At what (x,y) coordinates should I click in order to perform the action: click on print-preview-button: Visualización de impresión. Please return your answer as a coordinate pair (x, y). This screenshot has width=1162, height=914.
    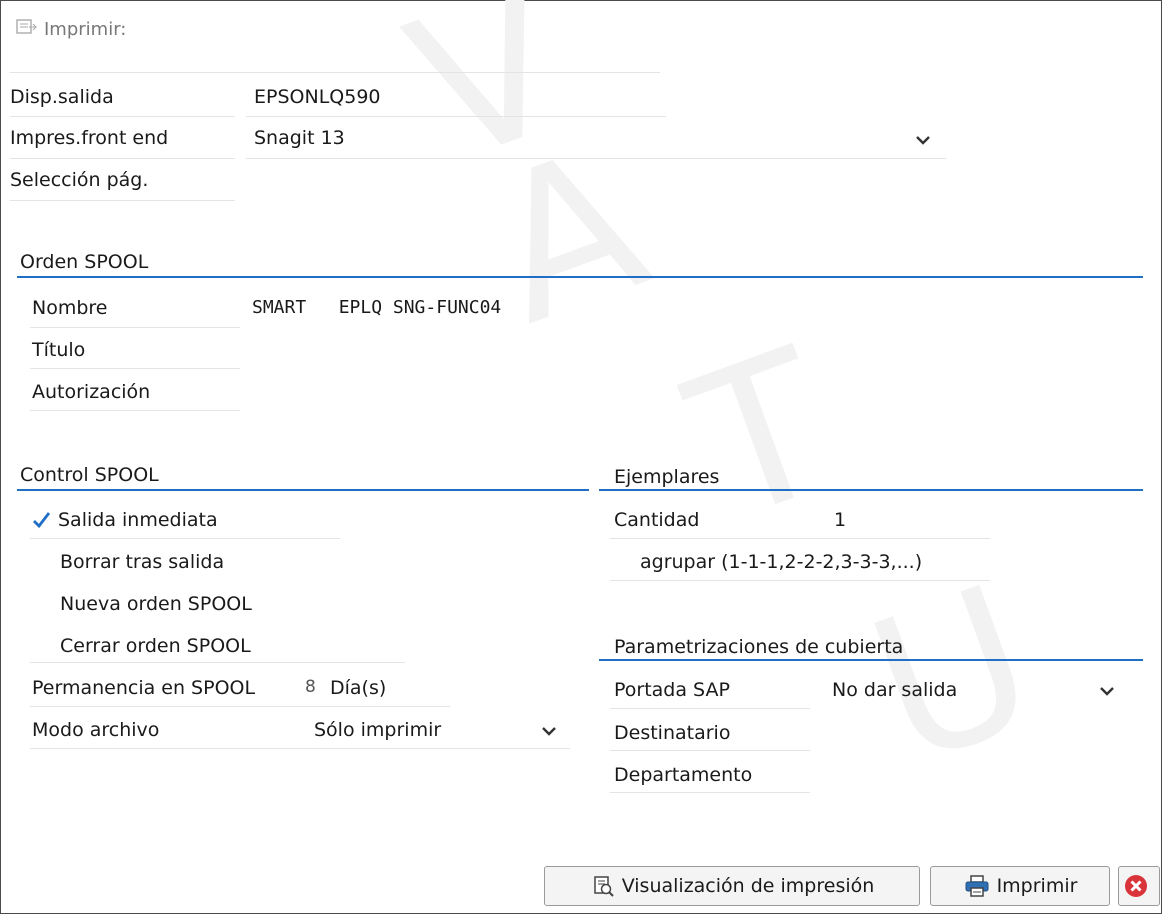
    Looking at the image, I should click on (732, 886).